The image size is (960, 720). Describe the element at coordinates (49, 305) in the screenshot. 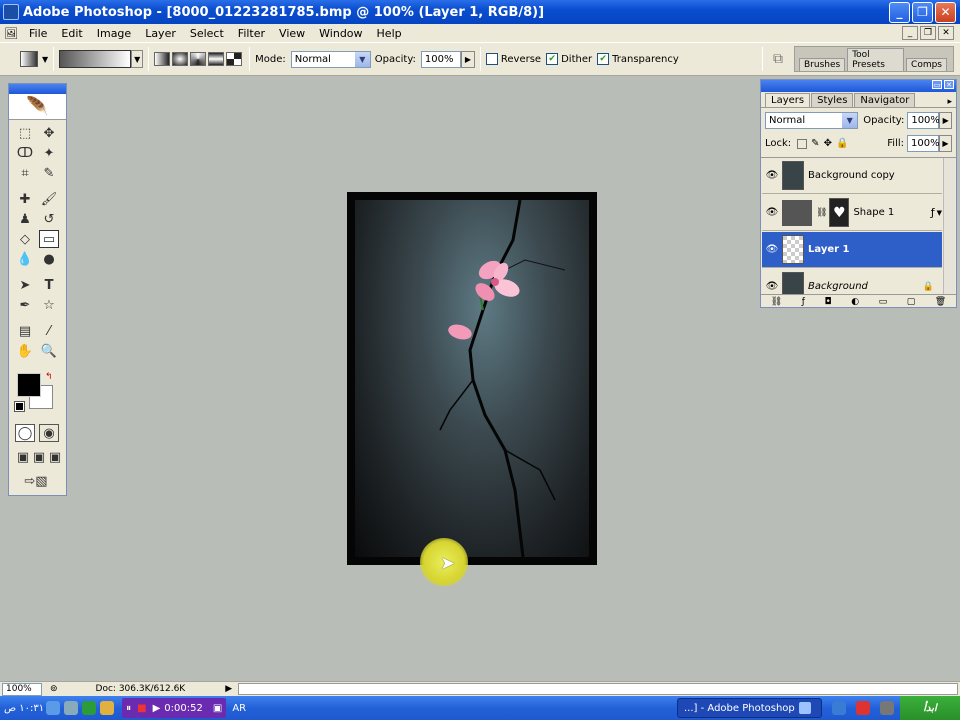

I see `custom-shape-icon: ☆` at that location.